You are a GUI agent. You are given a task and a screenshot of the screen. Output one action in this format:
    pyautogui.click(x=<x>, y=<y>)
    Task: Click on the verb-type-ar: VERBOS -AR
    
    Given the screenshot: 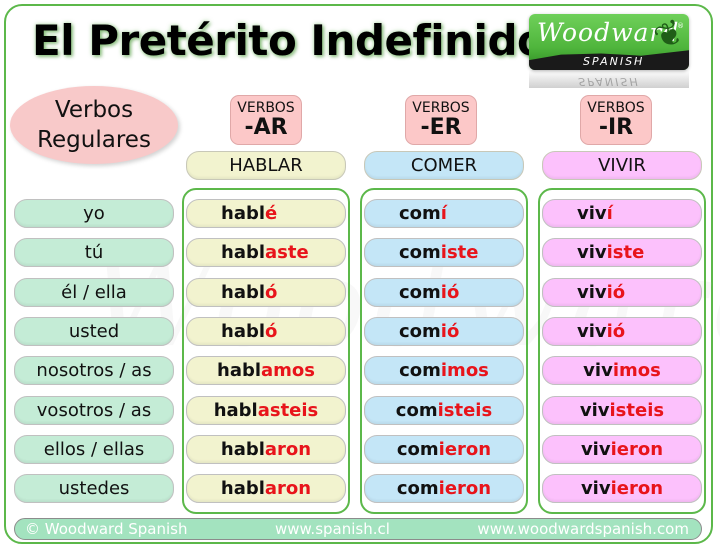 What is the action you would take?
    pyautogui.click(x=266, y=120)
    